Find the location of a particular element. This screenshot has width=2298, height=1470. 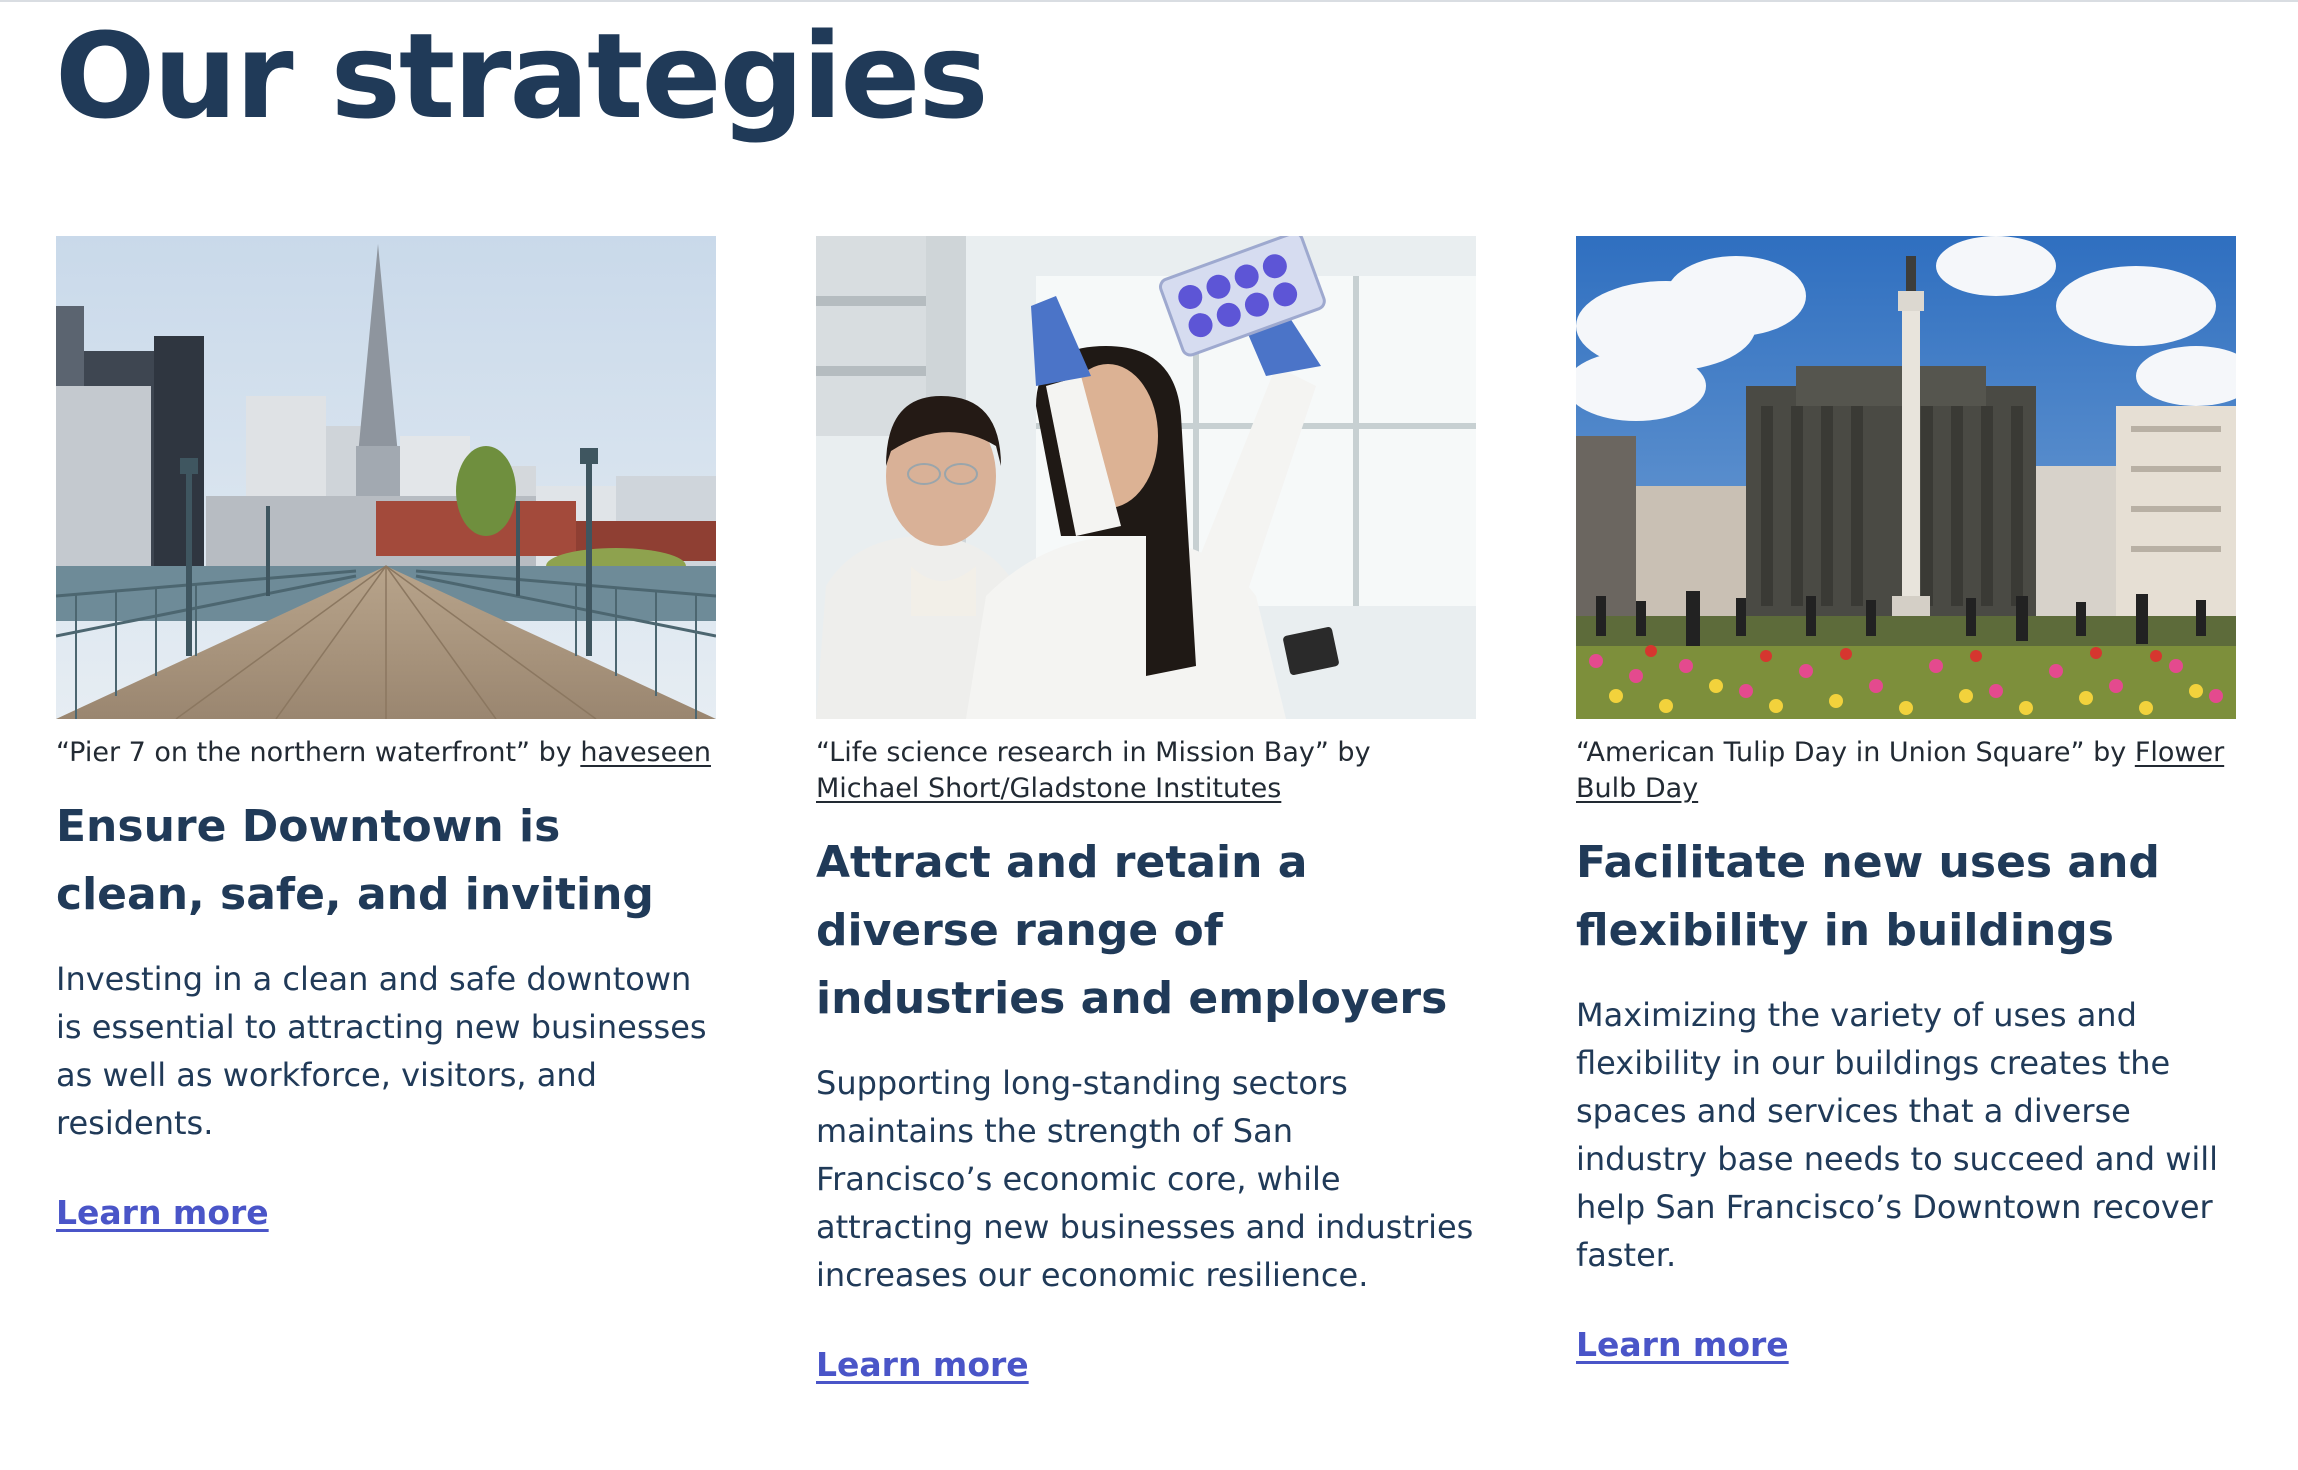

union-square-tulips-photo is located at coordinates (1906, 477).